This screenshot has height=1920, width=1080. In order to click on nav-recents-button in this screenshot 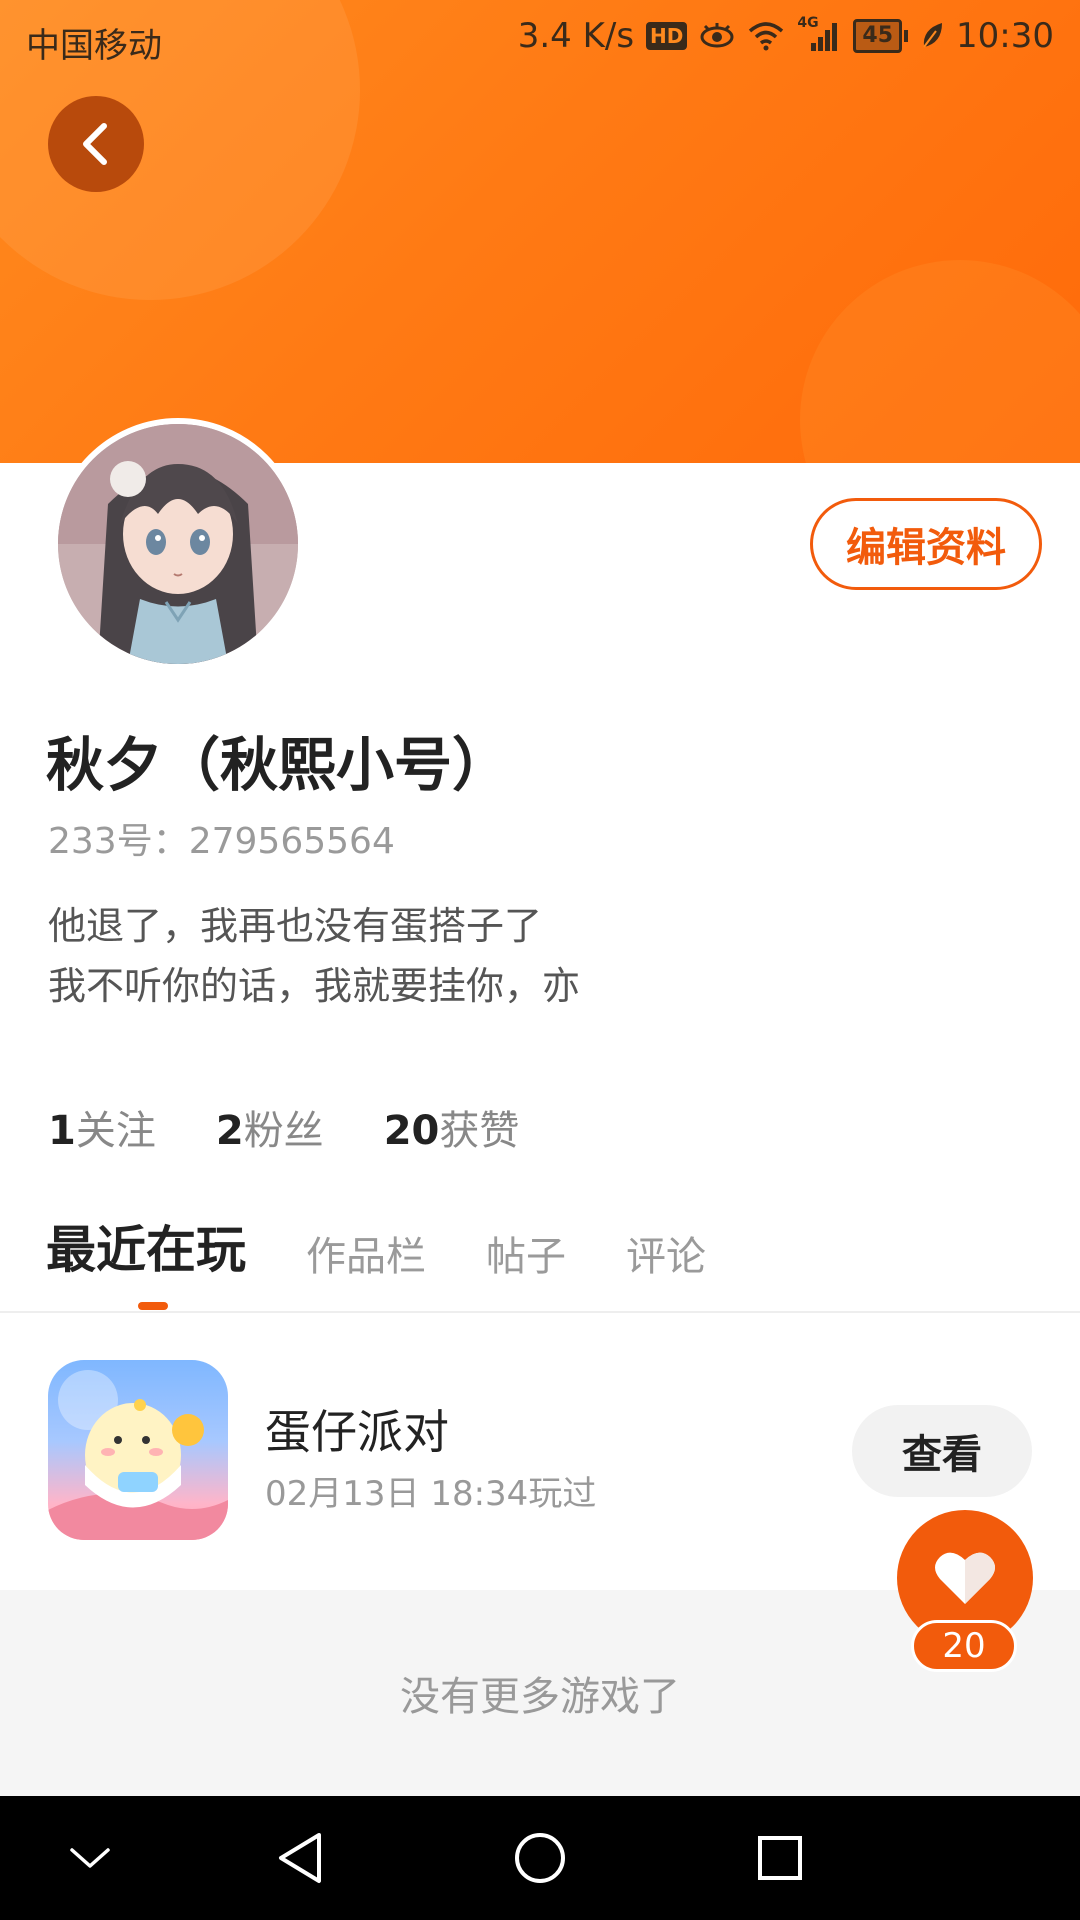, I will do `click(780, 1858)`.